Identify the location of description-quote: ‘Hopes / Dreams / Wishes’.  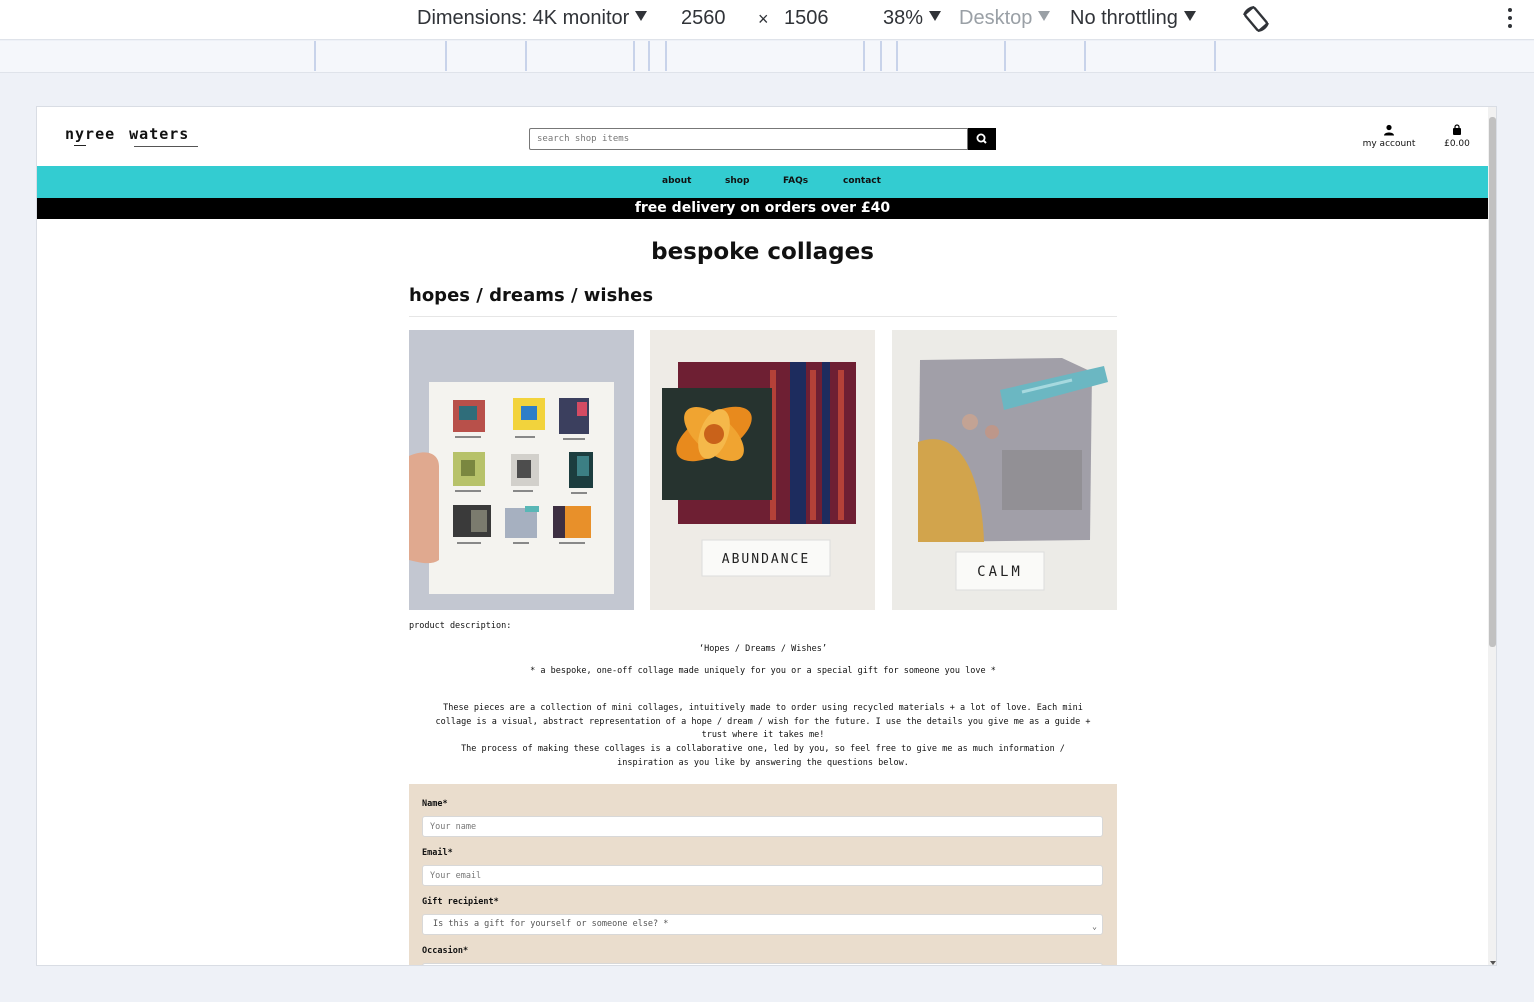
(763, 649).